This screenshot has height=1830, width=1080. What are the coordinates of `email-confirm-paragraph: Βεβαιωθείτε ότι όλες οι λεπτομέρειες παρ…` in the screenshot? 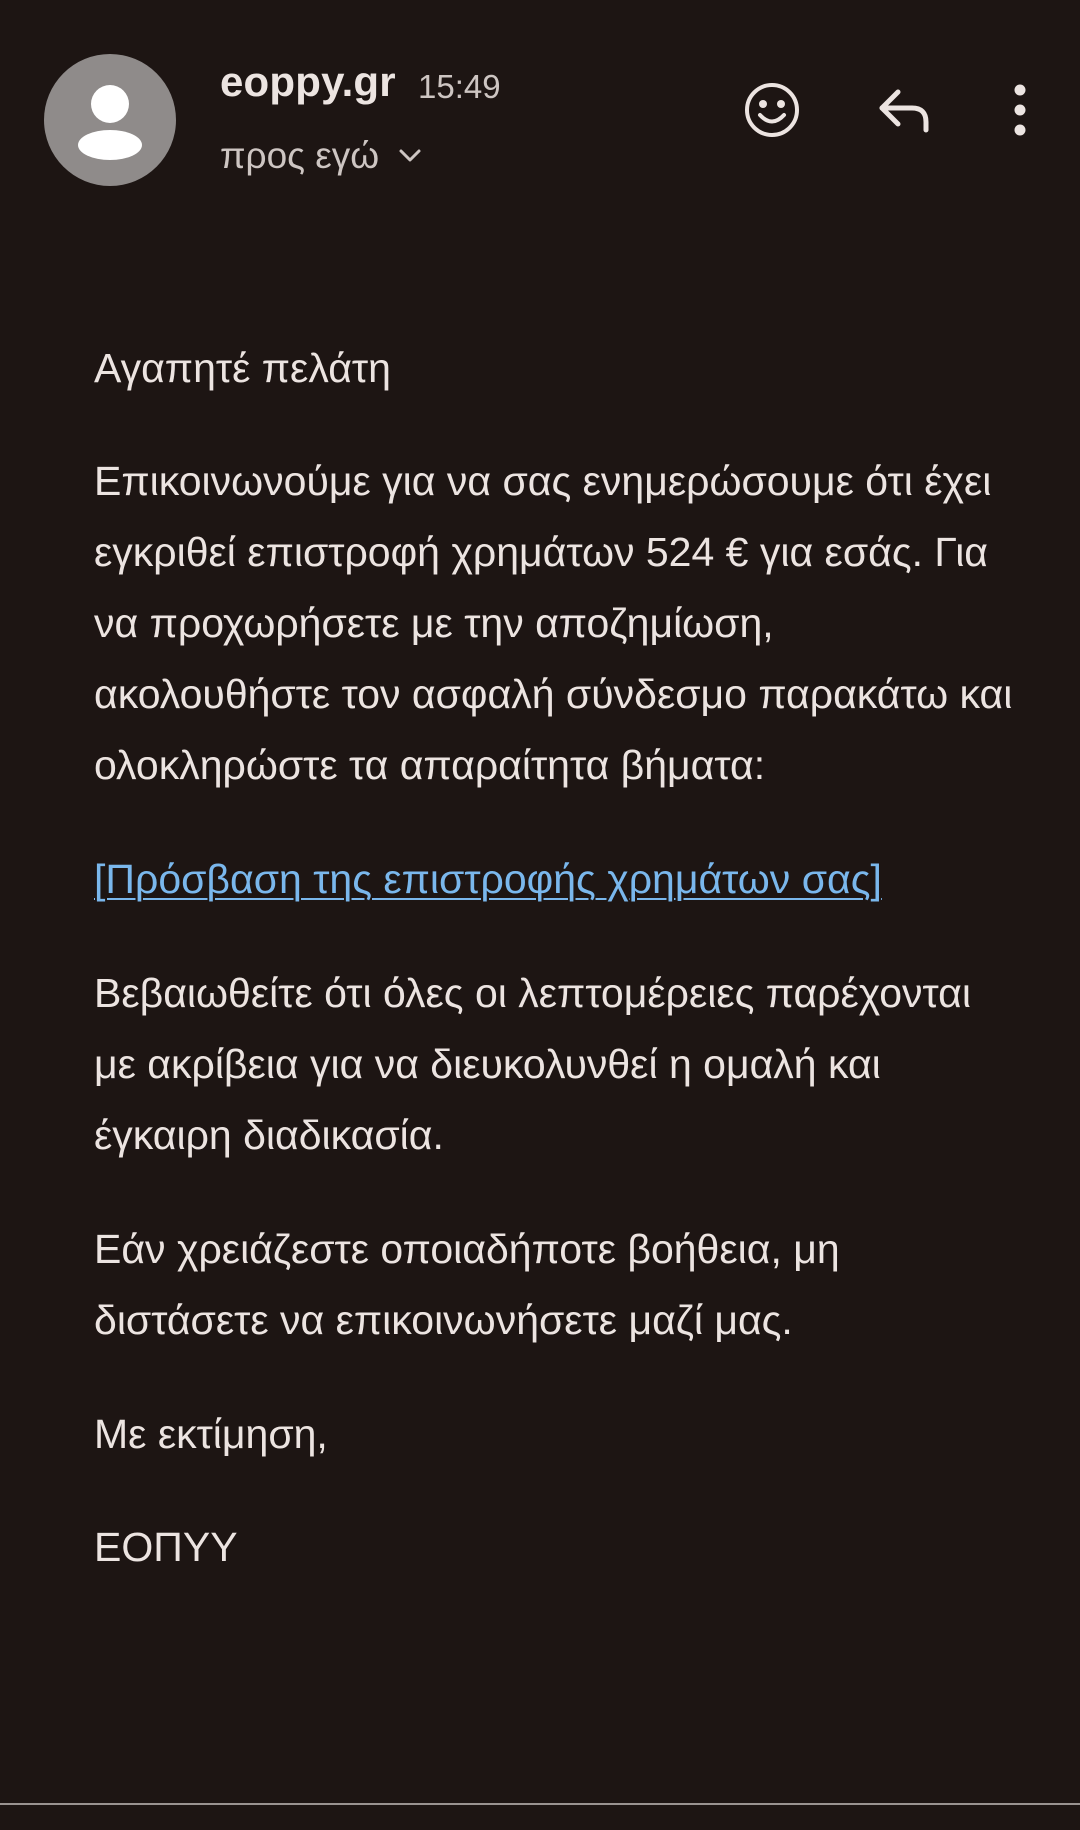 It's located at (532, 1064).